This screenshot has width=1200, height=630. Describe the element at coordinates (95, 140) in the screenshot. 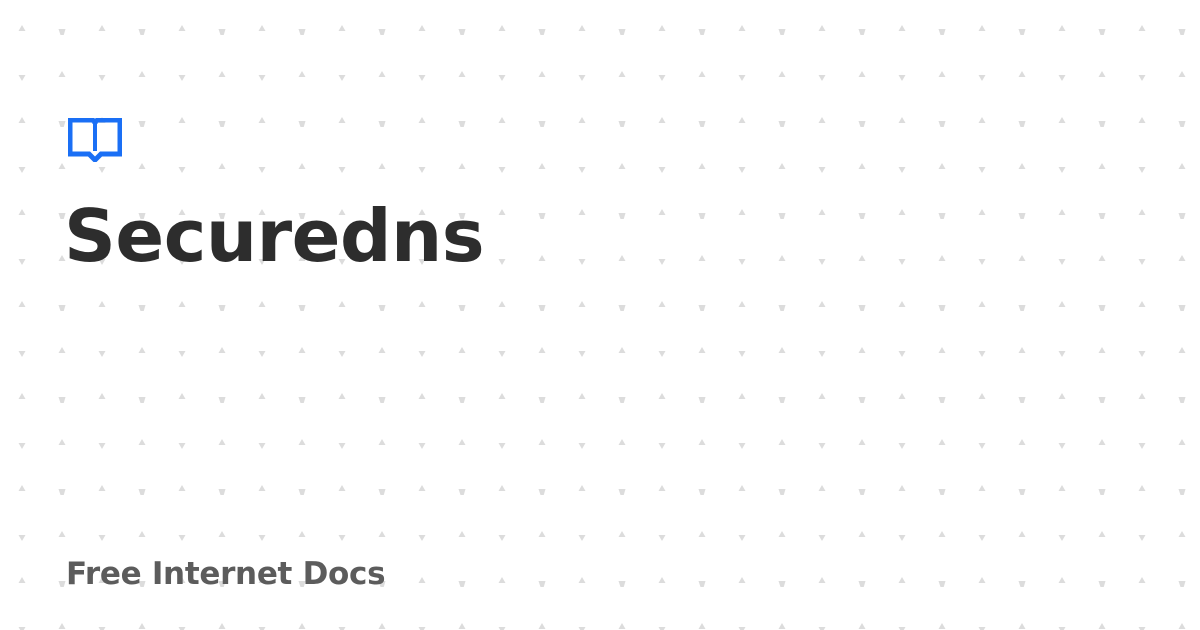

I see `open-book-icon` at that location.